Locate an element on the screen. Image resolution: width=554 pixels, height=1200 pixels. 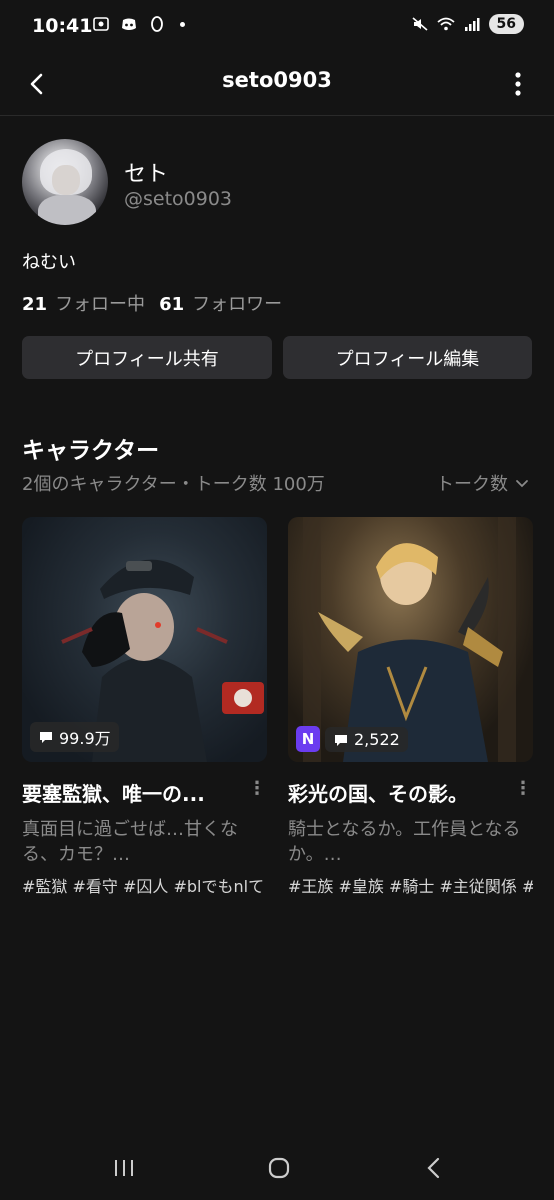
status-bar: 10:41 56 is located at coordinates (277, 26).